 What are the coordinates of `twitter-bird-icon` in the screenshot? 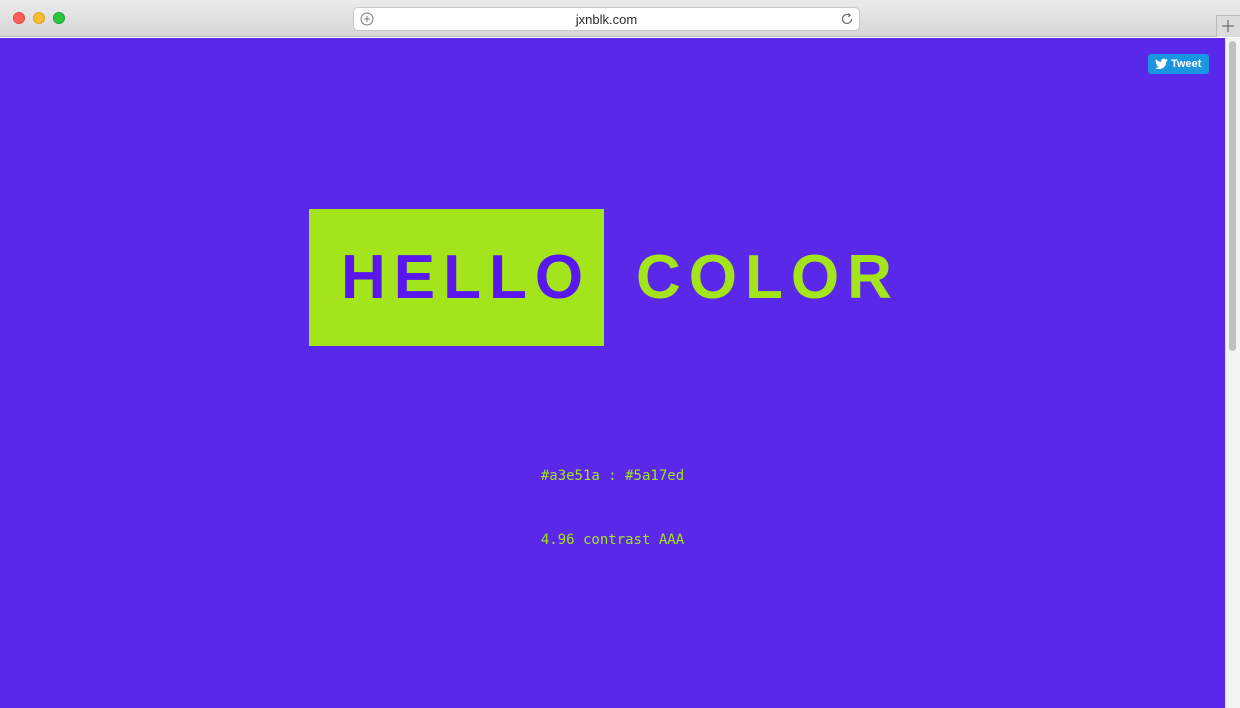 It's located at (1161, 64).